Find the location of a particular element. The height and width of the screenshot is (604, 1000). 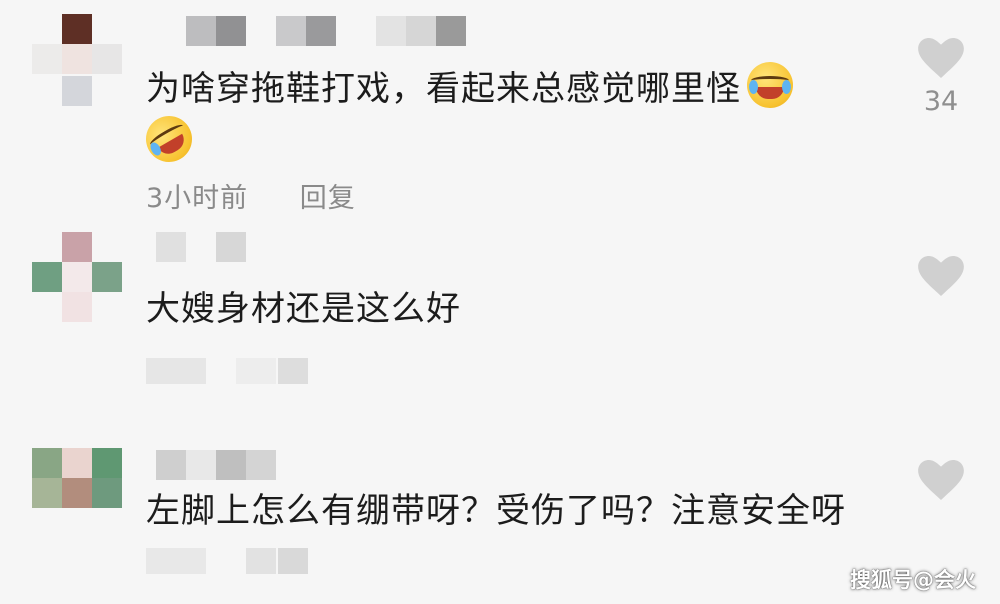

comment-meta: 3小时前 回复 is located at coordinates (272, 195).